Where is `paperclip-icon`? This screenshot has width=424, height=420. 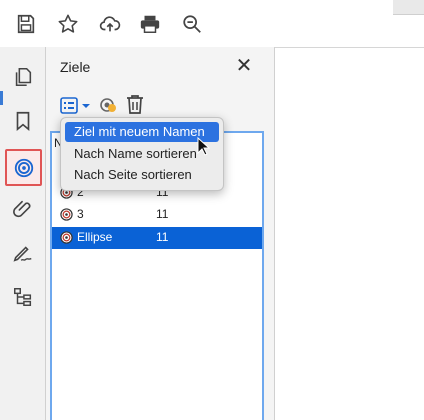
paperclip-icon is located at coordinates (22, 209).